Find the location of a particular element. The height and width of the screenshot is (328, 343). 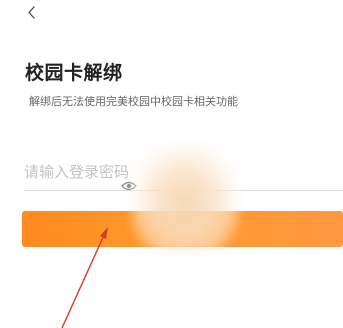

privacy-blur-overlay is located at coordinates (185, 197).